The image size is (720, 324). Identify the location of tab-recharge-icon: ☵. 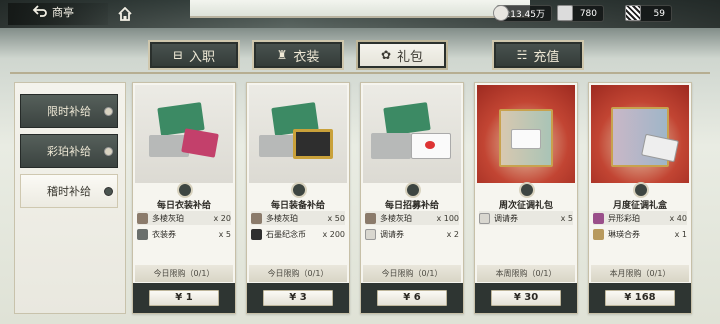
(522, 55).